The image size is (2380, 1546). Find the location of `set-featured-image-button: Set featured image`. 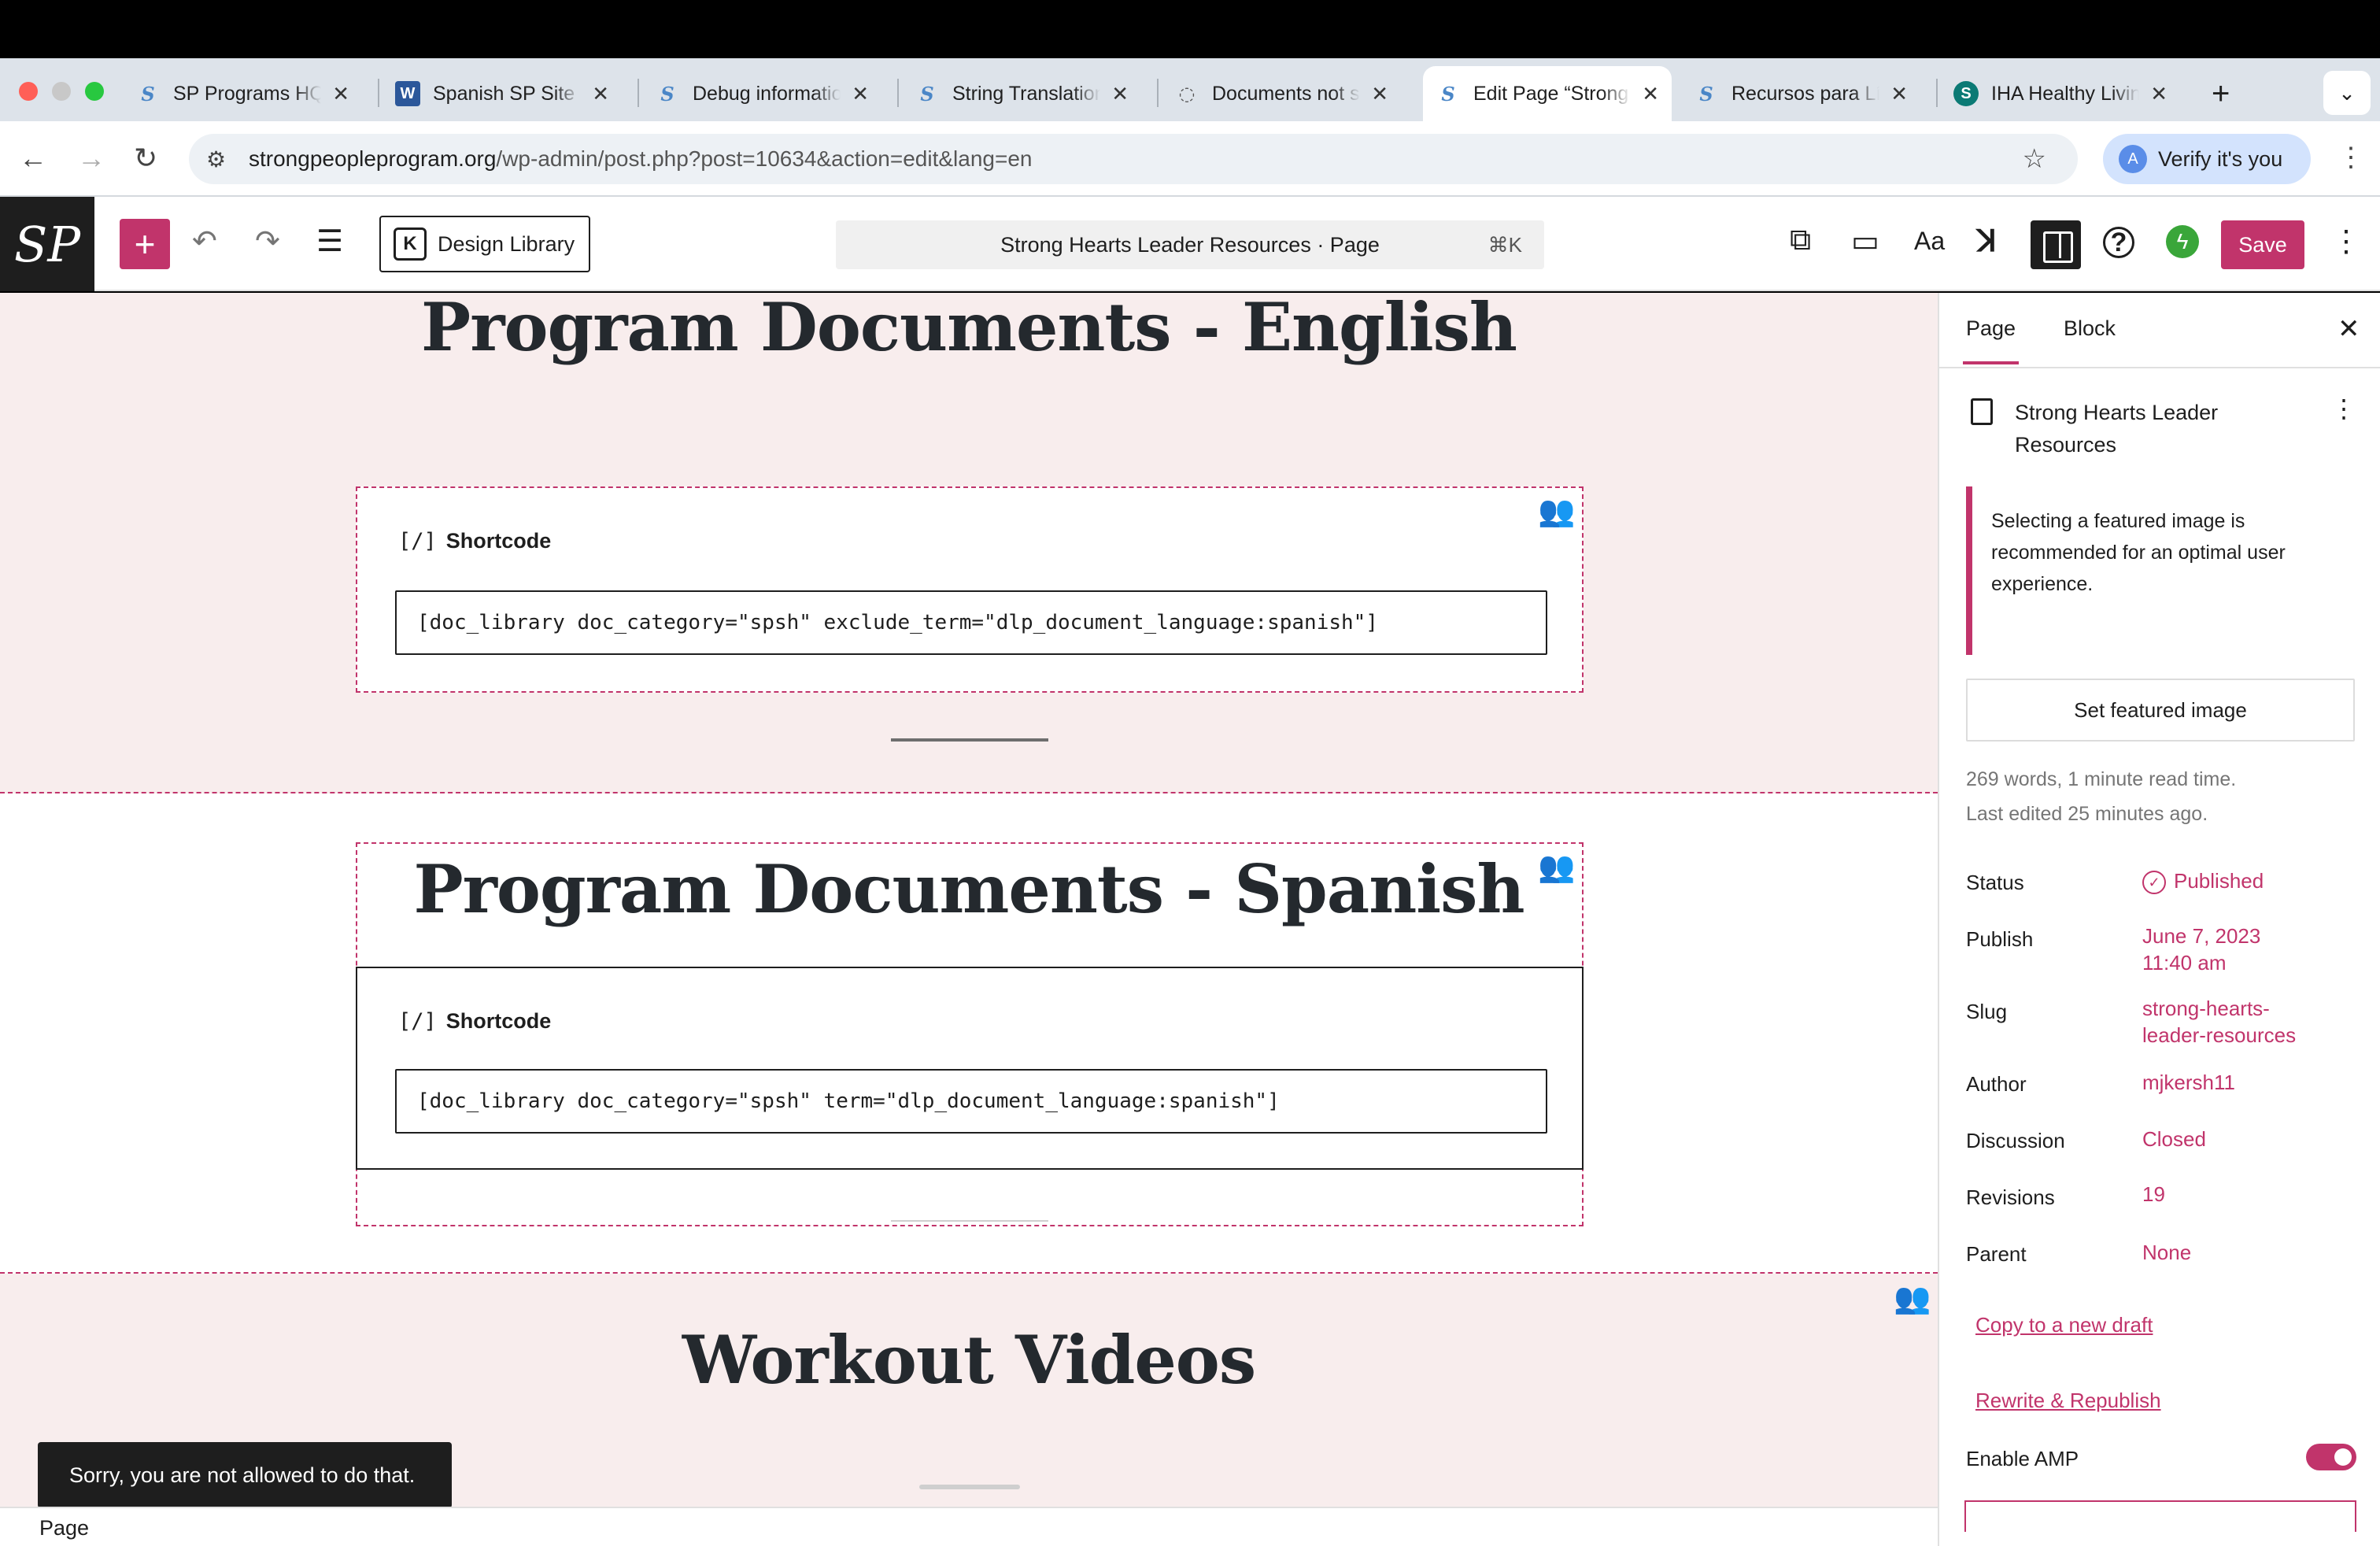

set-featured-image-button: Set featured image is located at coordinates (2160, 710).